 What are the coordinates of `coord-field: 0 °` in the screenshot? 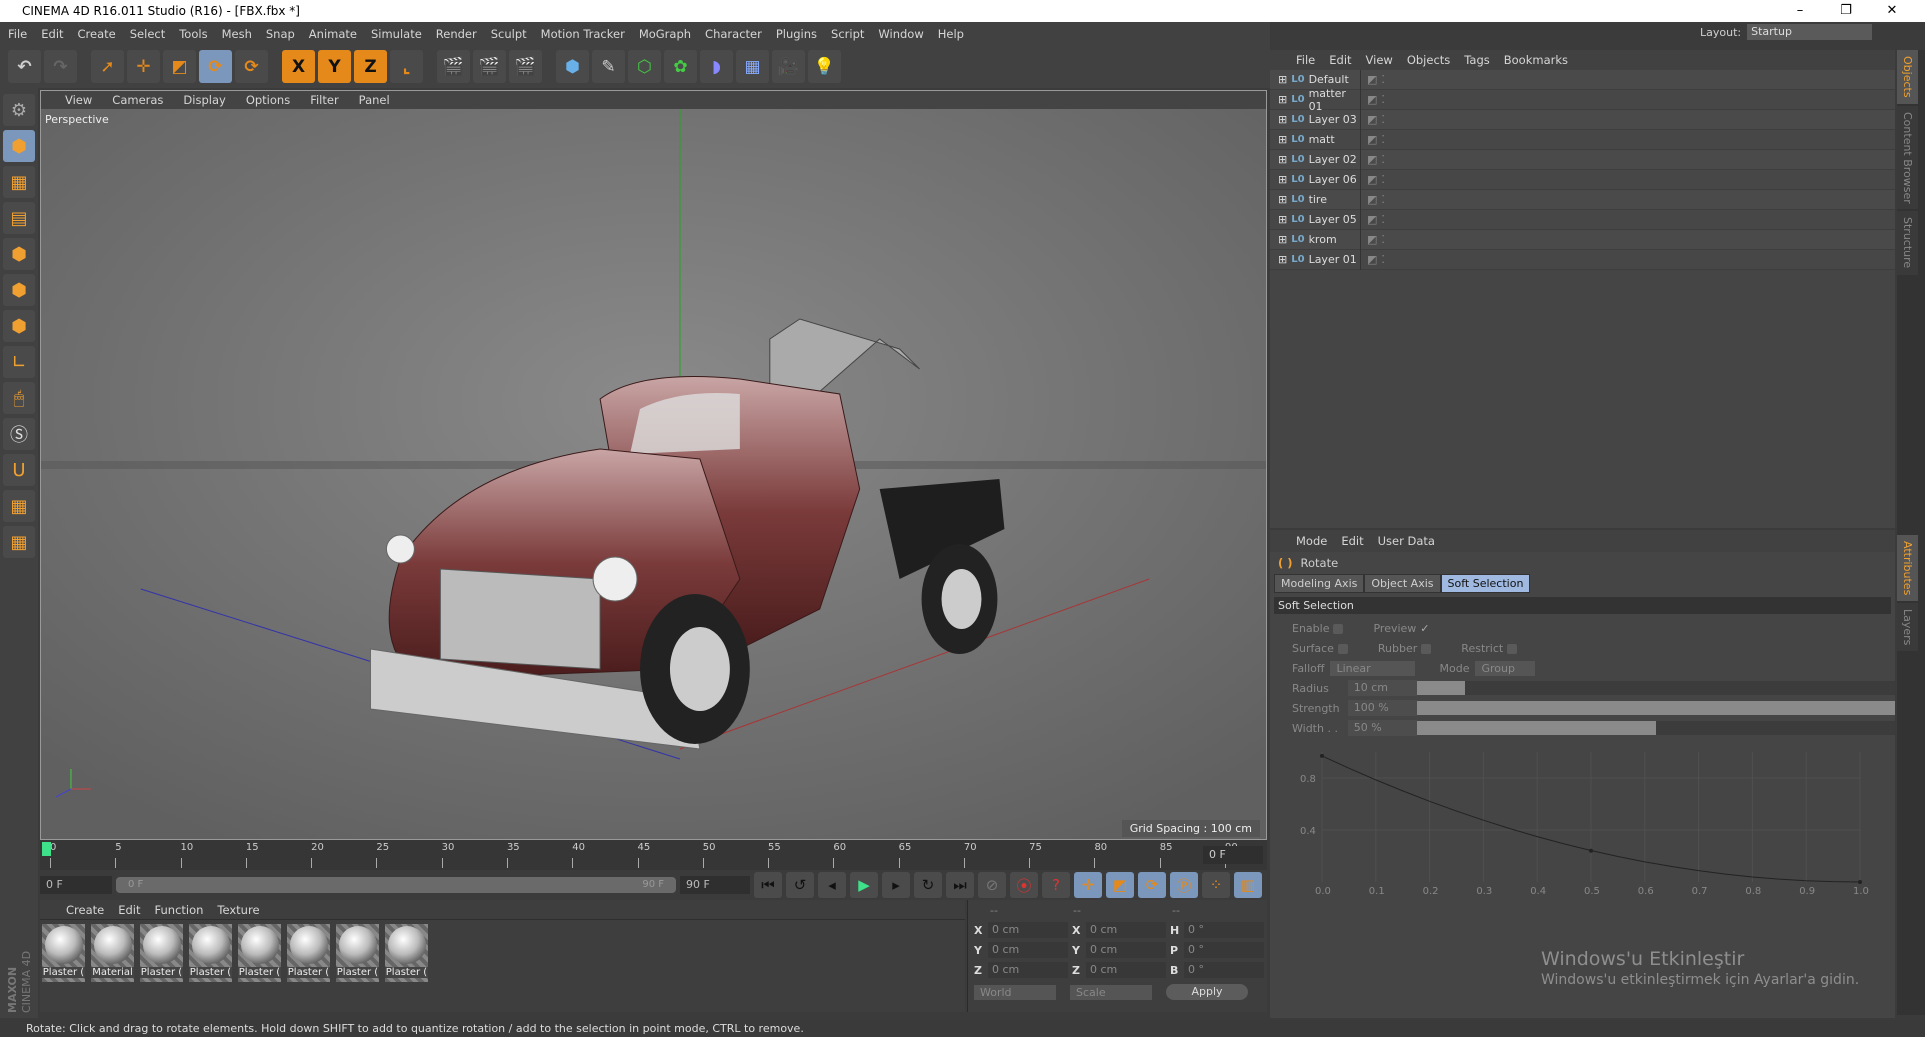 It's located at (1224, 970).